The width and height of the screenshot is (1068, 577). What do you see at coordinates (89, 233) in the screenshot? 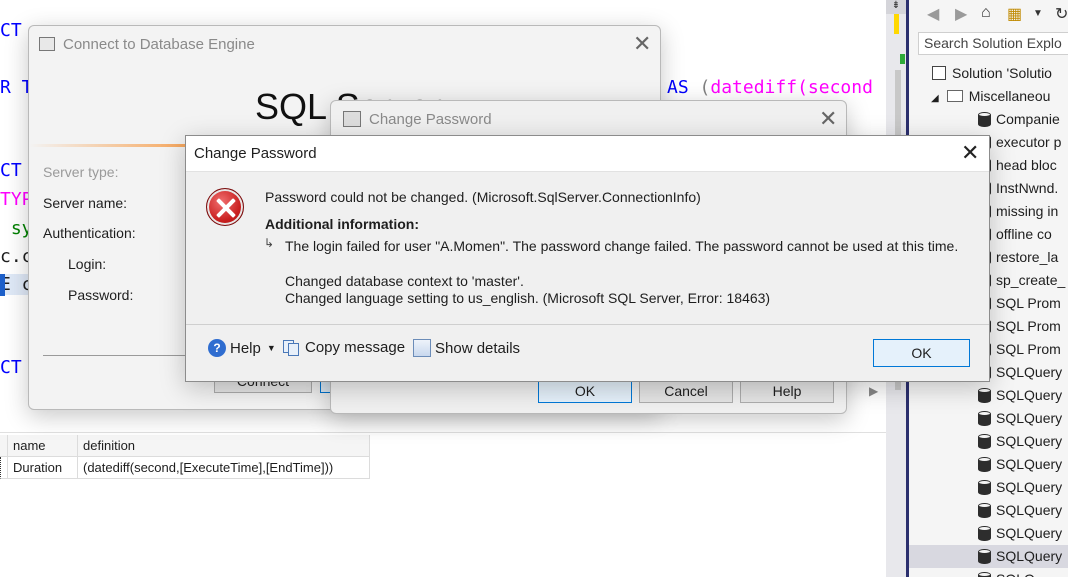
I see `authentication-label: Authentication:` at bounding box center [89, 233].